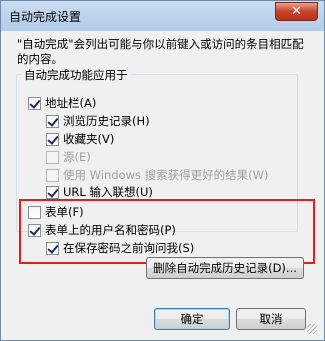  I want to click on checkbox-label: 源(E), so click(77, 157).